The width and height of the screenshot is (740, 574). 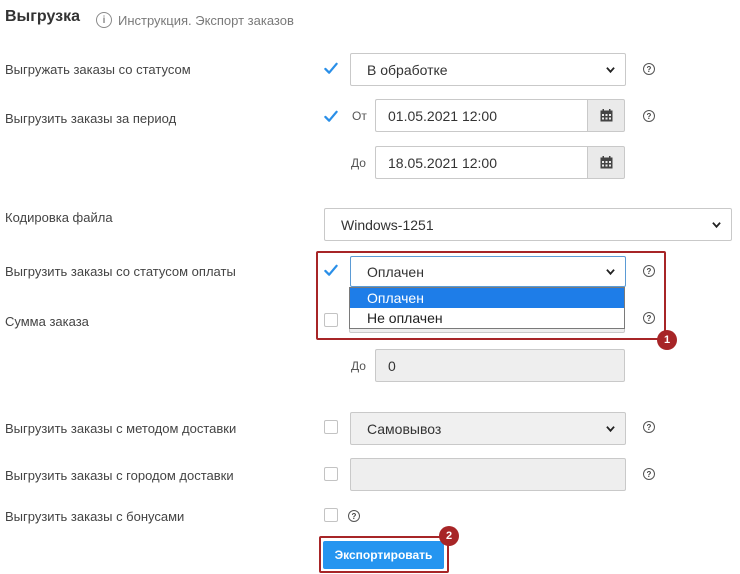 I want to click on delivery-city-label: Выгрузить заказы с городом доставки, so click(x=119, y=475).